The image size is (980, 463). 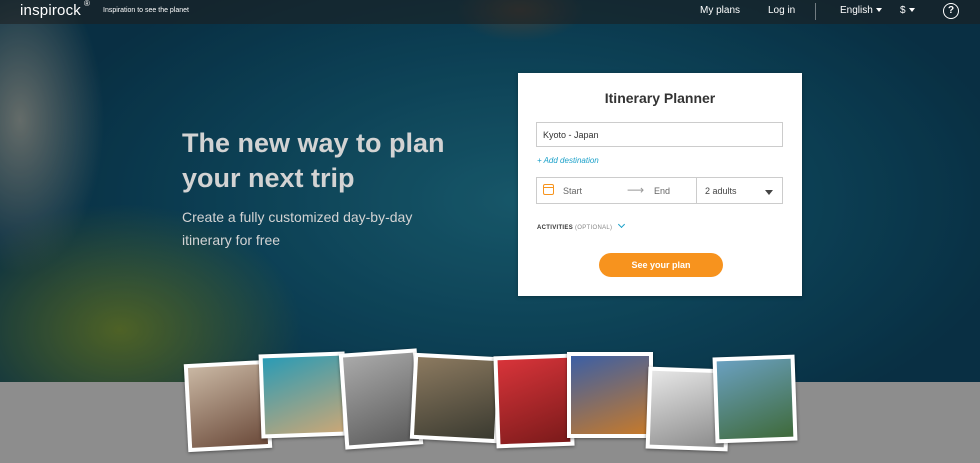 What do you see at coordinates (313, 160) in the screenshot?
I see `hero-headline: The new way to plan your next trip` at bounding box center [313, 160].